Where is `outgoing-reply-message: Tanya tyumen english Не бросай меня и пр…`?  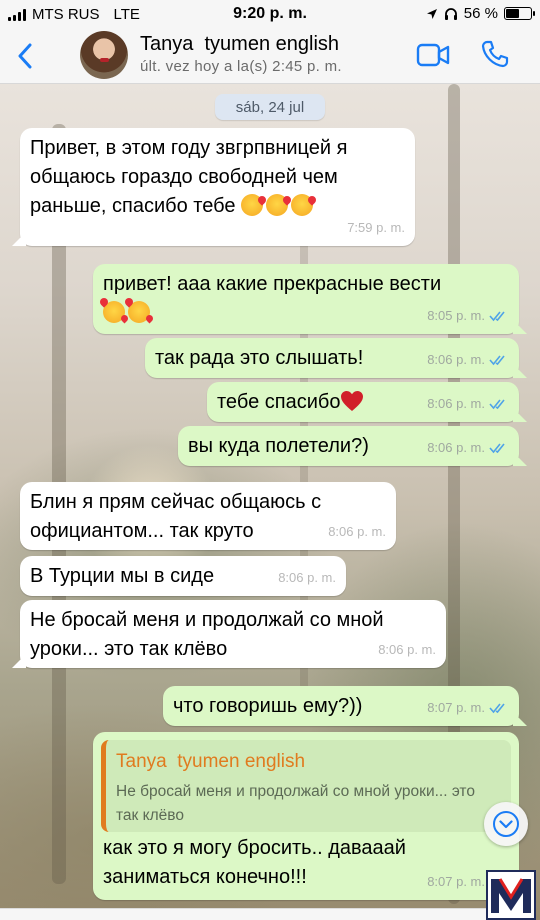
outgoing-reply-message: Tanya tyumen english Не бросай меня и пр… is located at coordinates (306, 816).